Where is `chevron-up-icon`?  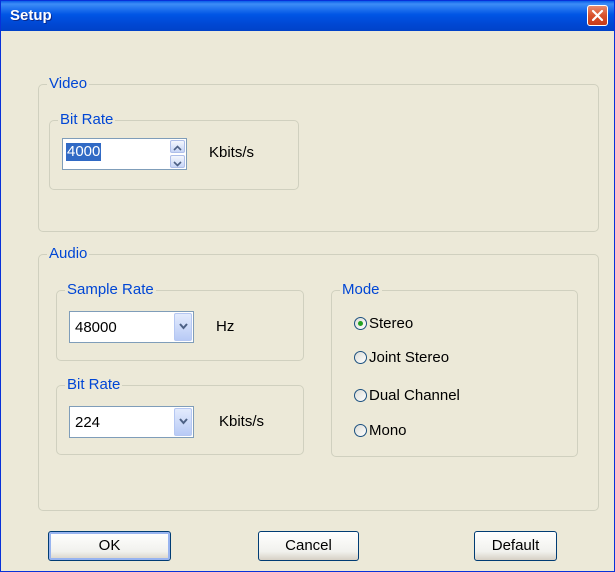
chevron-up-icon is located at coordinates (177, 148).